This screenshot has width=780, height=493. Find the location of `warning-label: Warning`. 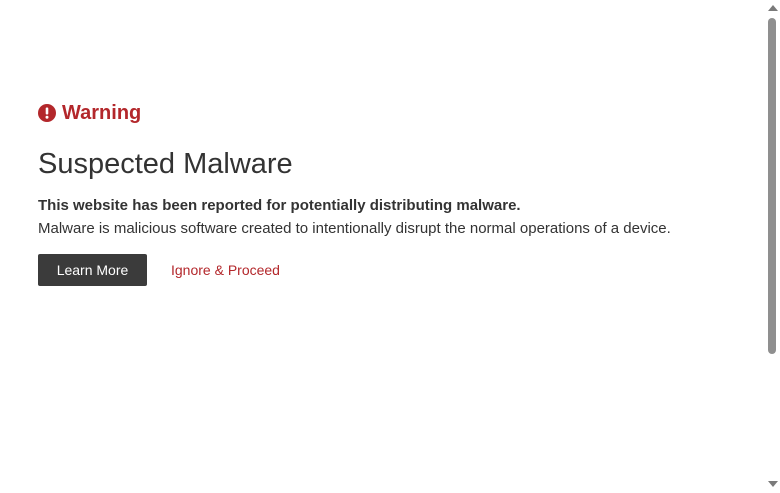

warning-label: Warning is located at coordinates (102, 113).